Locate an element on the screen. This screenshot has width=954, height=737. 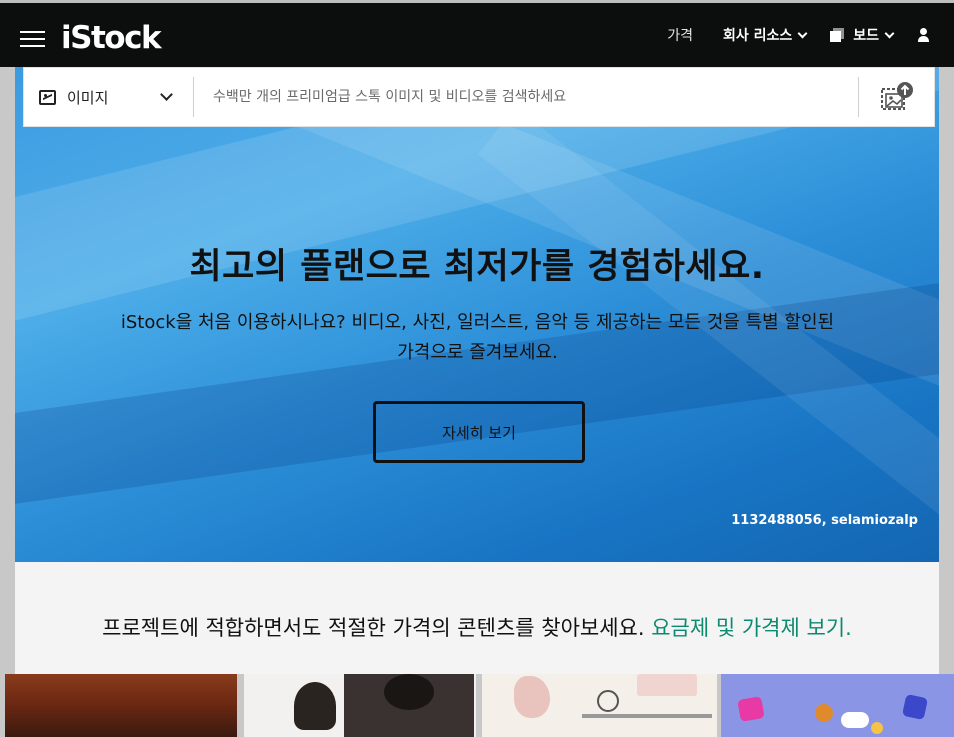
visual-search-icon is located at coordinates (896, 96).